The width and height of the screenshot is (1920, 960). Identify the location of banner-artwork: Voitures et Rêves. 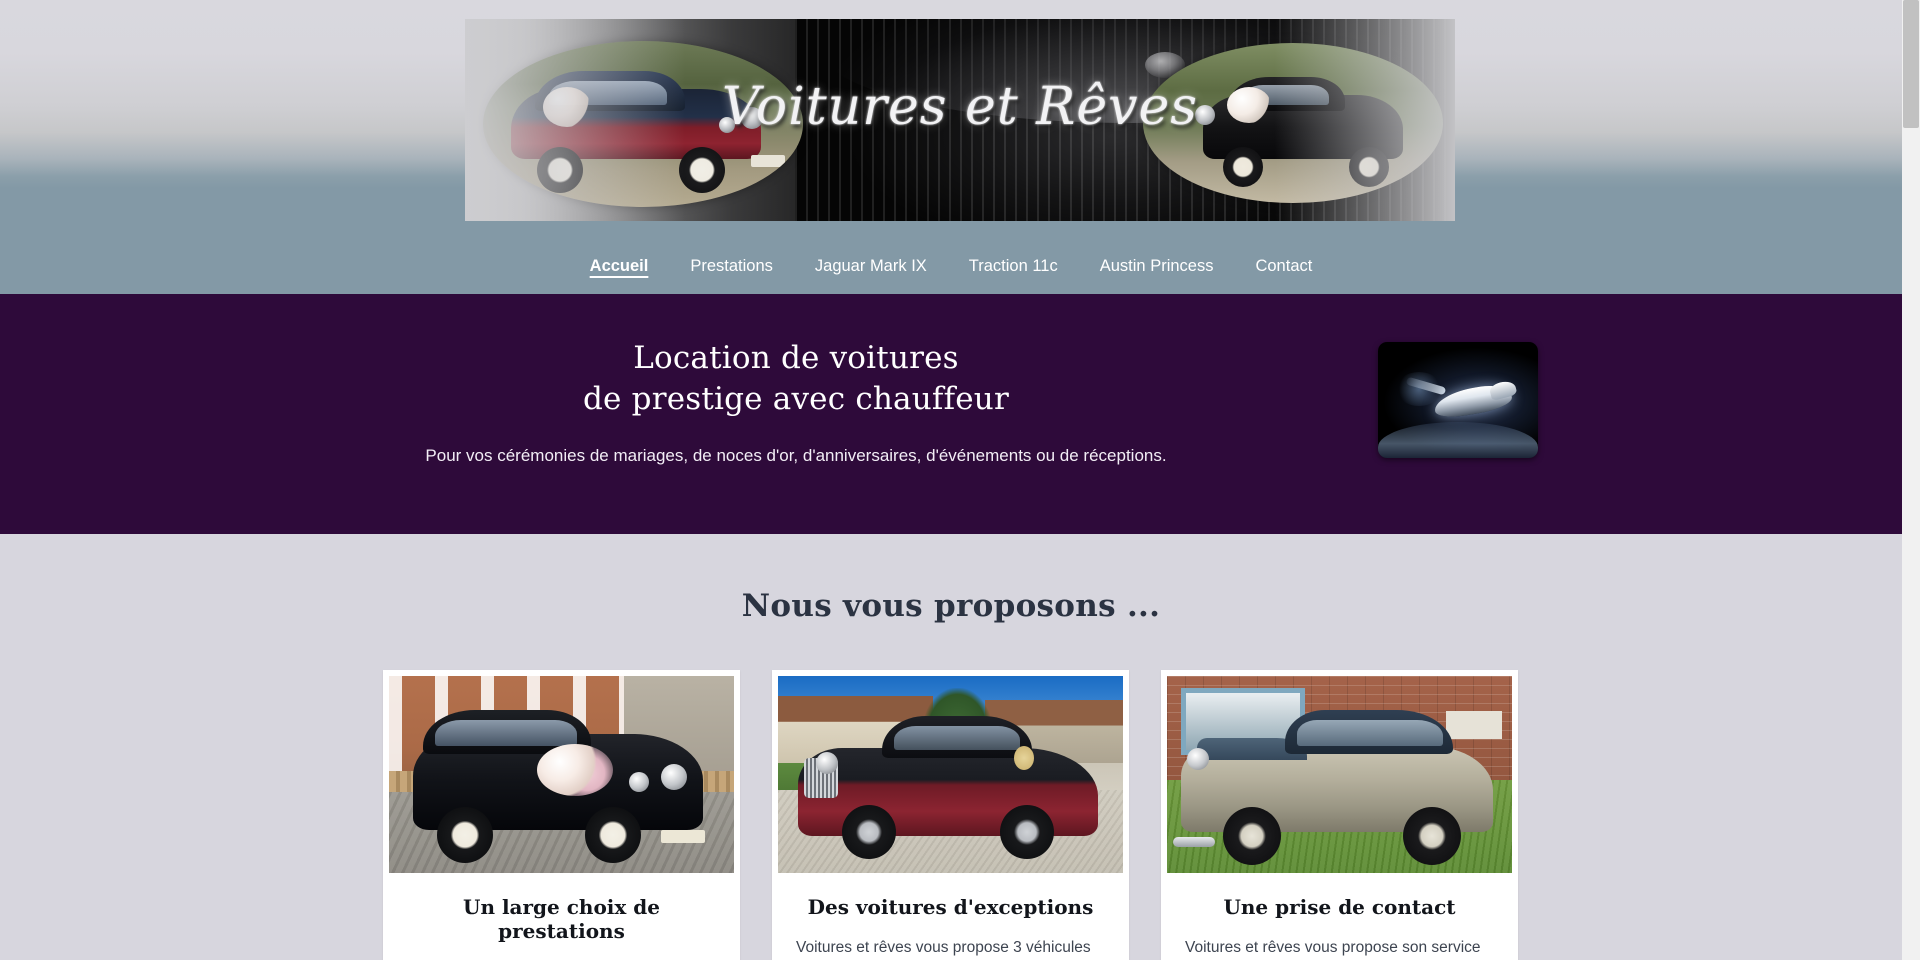
(960, 120).